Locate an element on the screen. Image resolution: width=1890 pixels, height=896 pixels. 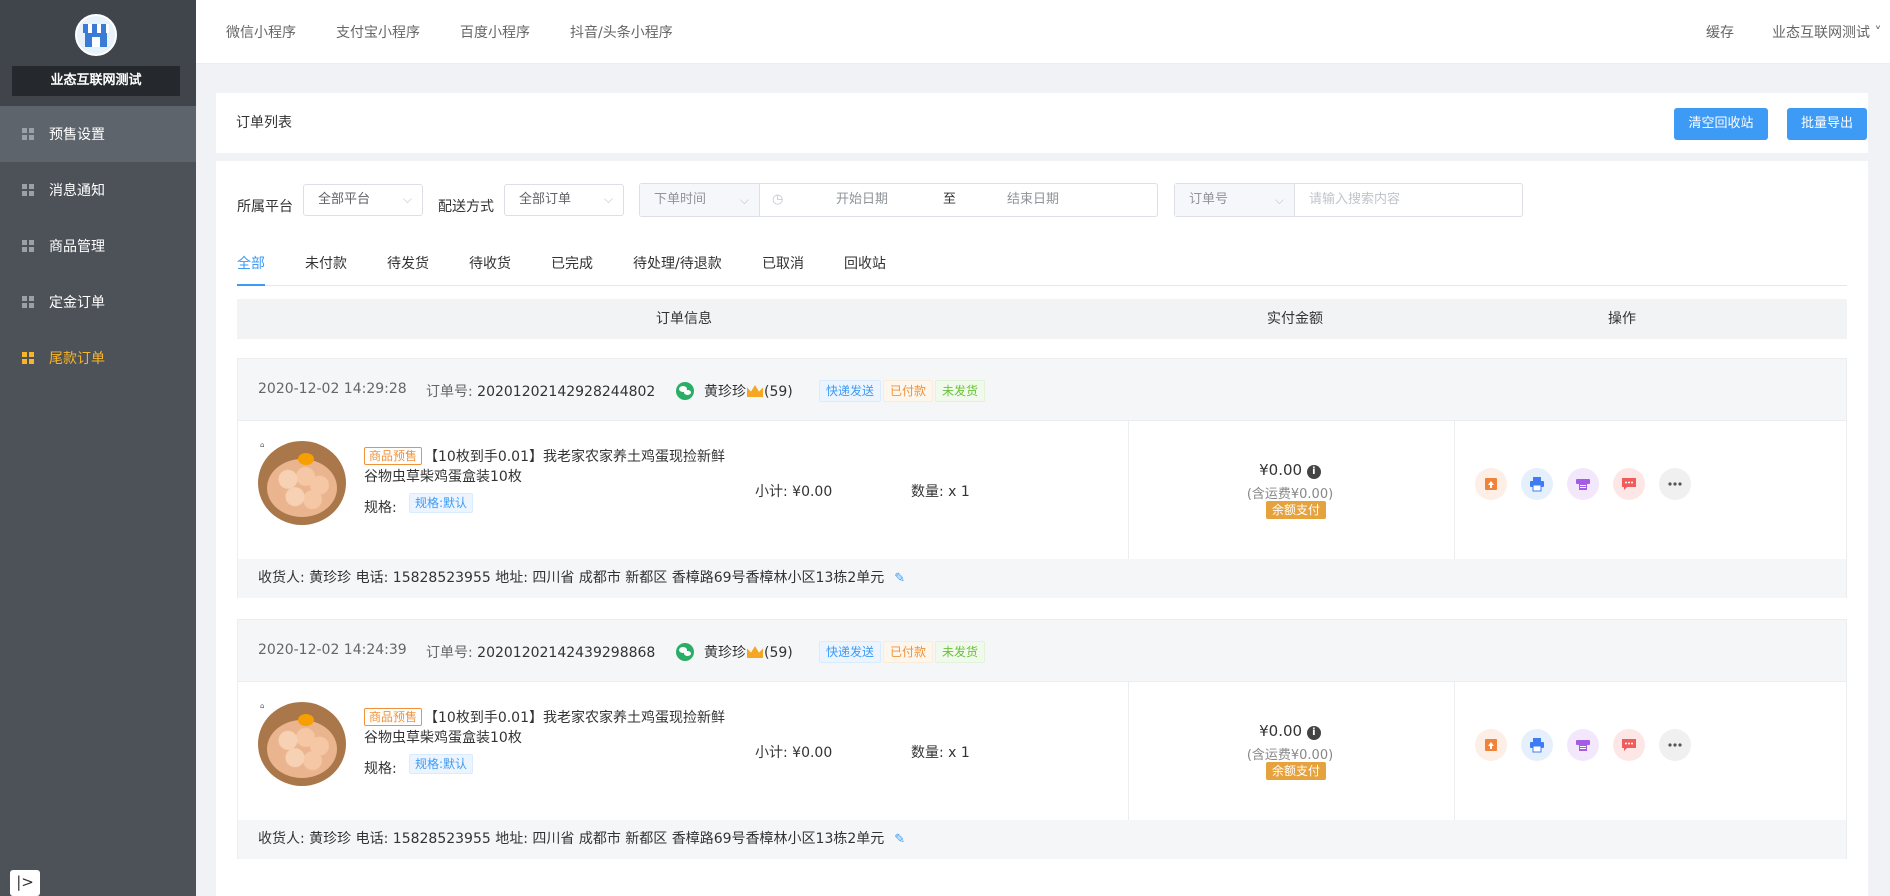
order-actions is located at coordinates (1590, 484).